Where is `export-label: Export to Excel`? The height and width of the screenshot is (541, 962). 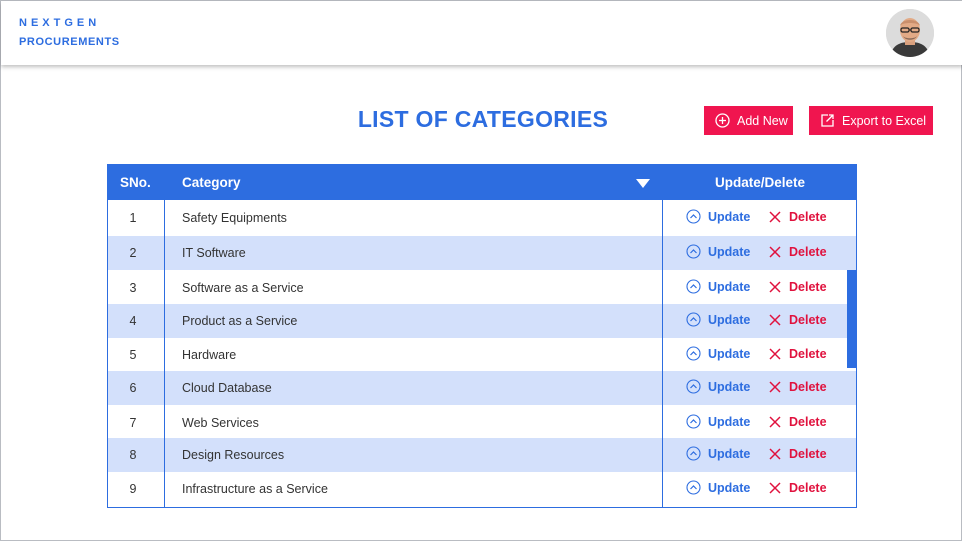
export-label: Export to Excel is located at coordinates (884, 120).